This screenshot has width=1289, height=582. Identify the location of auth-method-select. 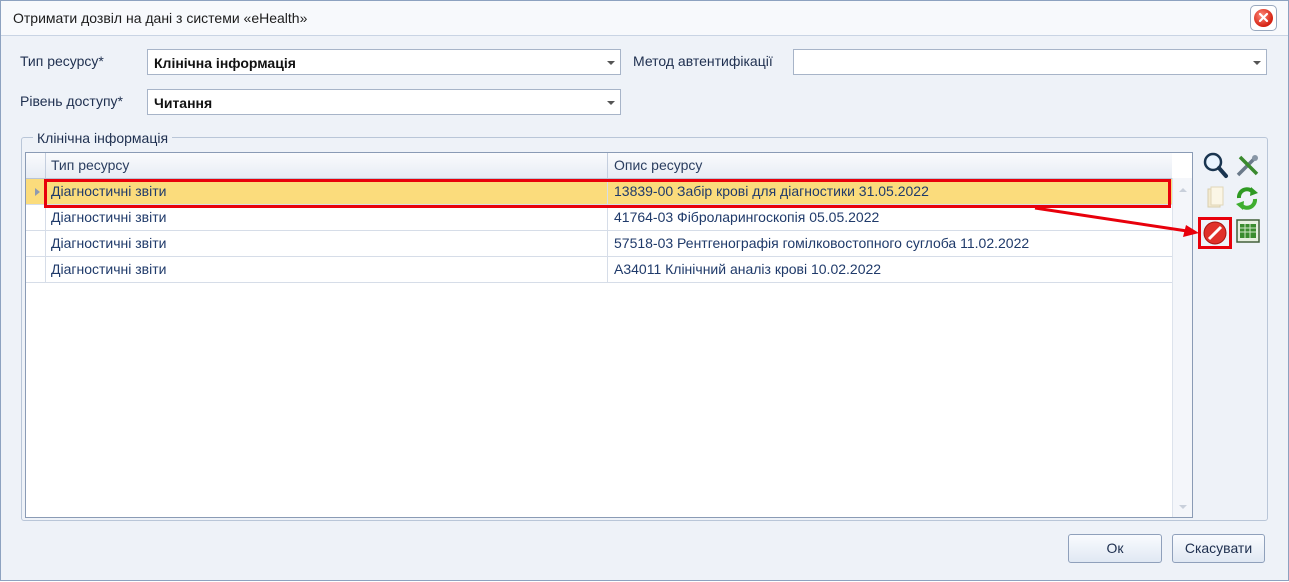
(1030, 62).